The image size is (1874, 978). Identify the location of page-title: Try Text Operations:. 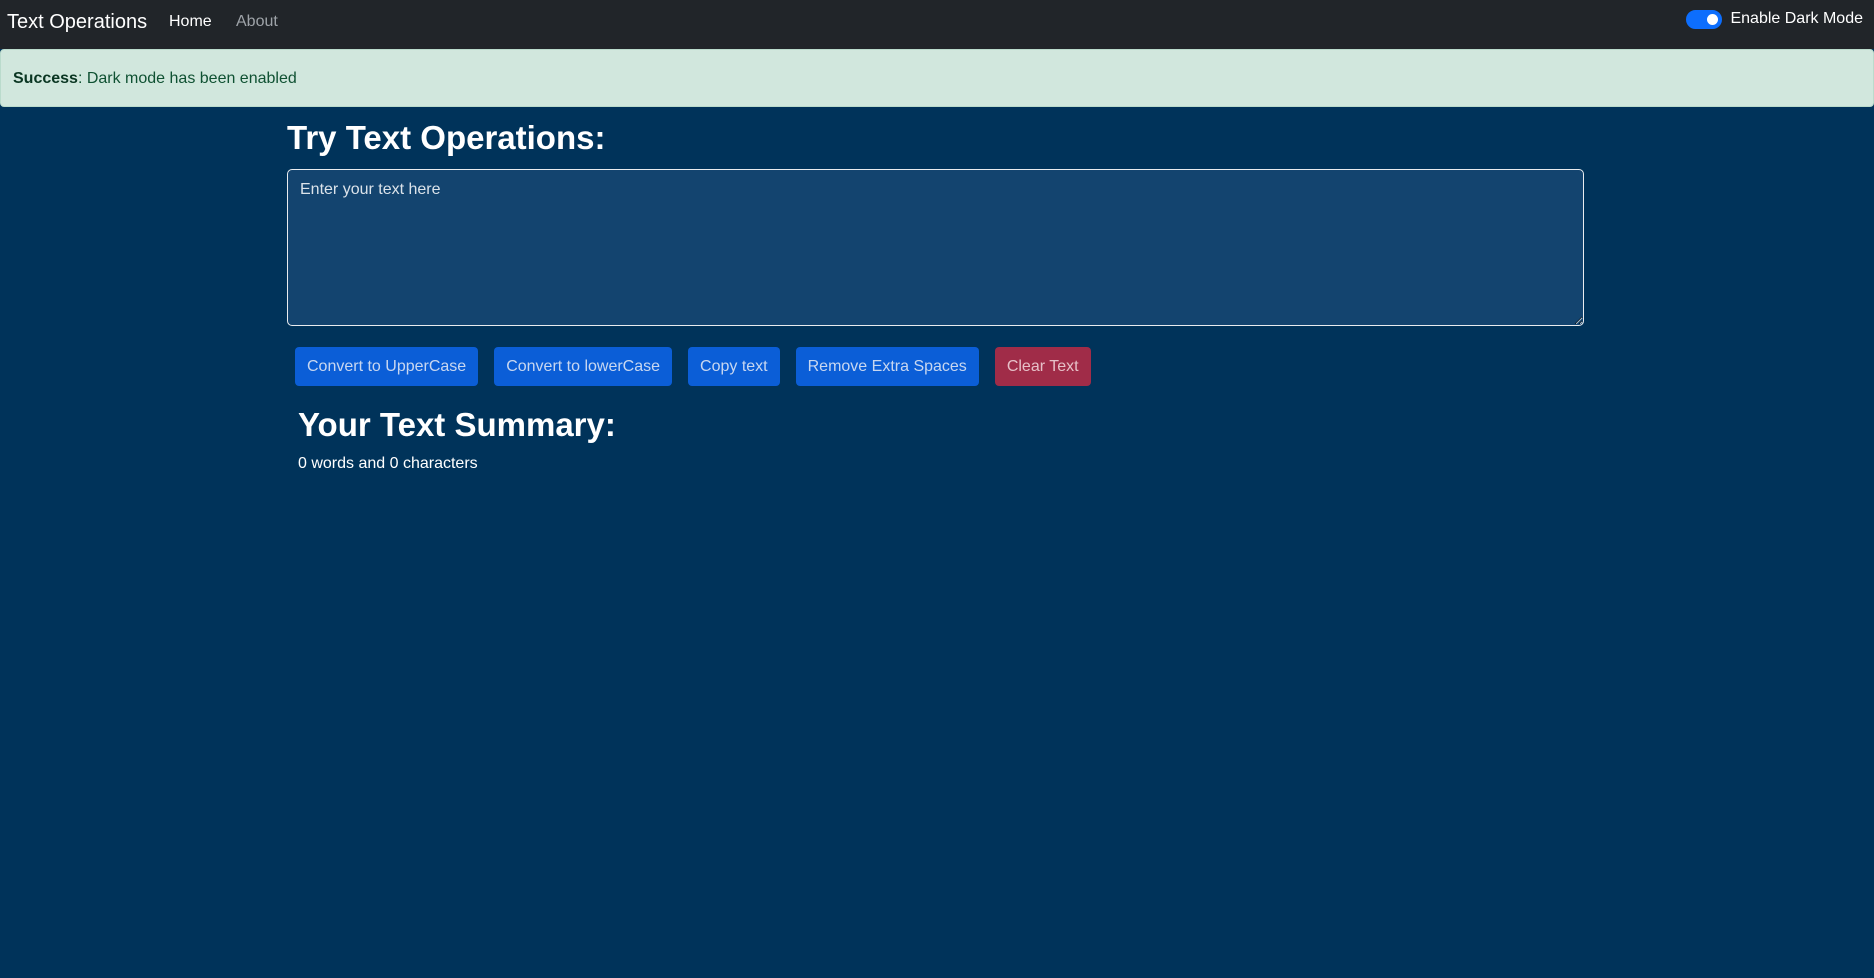
(446, 137).